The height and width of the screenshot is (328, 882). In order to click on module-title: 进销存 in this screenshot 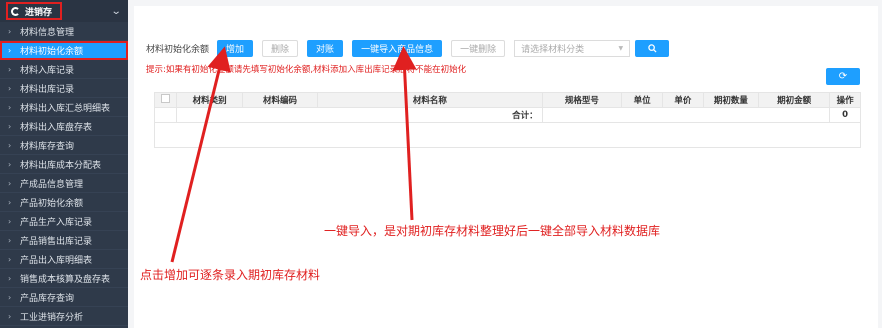, I will do `click(34, 11)`.